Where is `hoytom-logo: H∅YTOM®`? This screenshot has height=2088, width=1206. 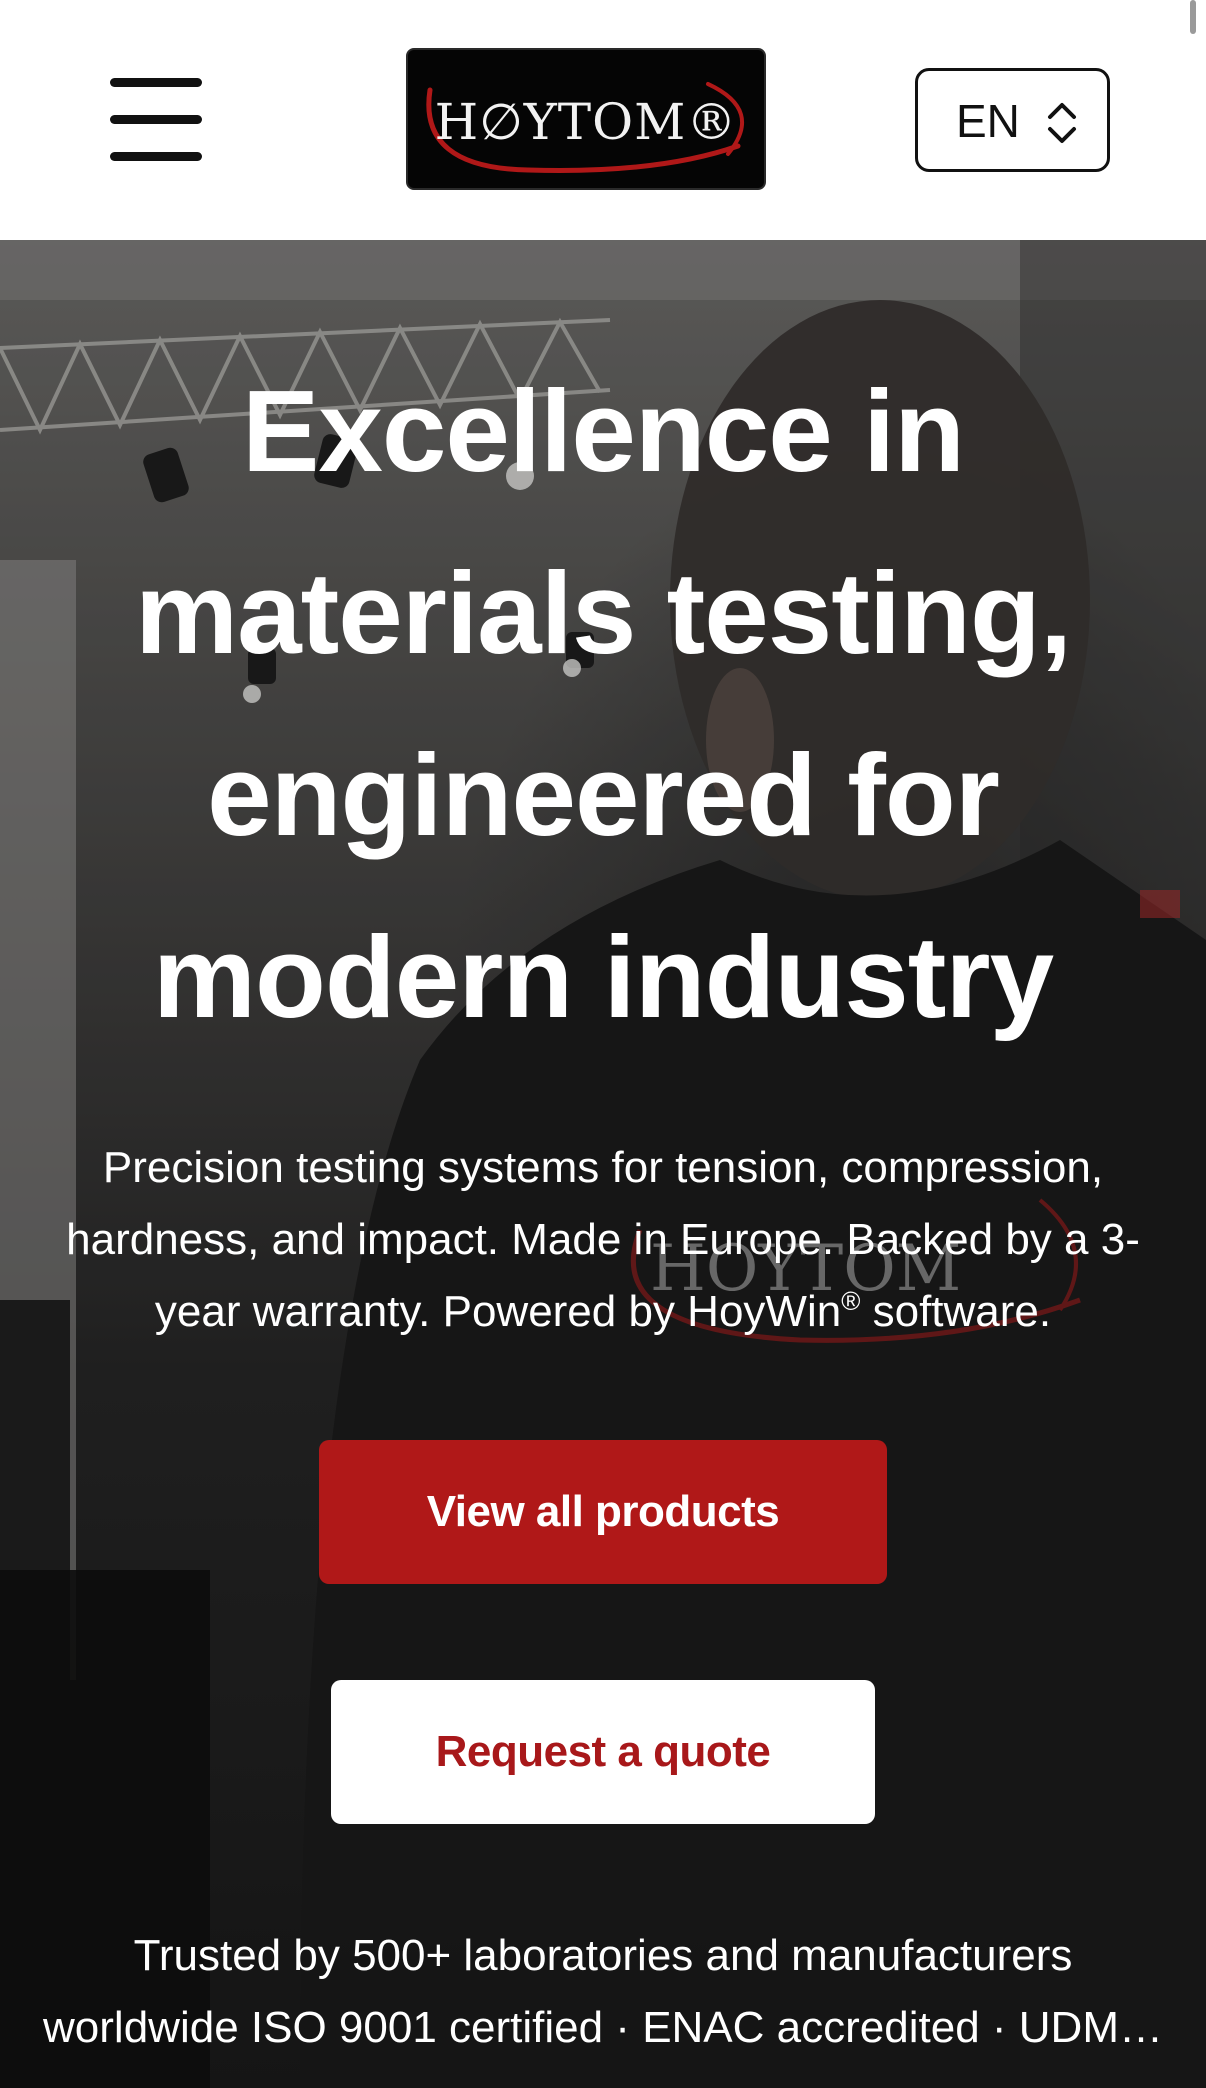
hoytom-logo: H∅YTOM® is located at coordinates (586, 119).